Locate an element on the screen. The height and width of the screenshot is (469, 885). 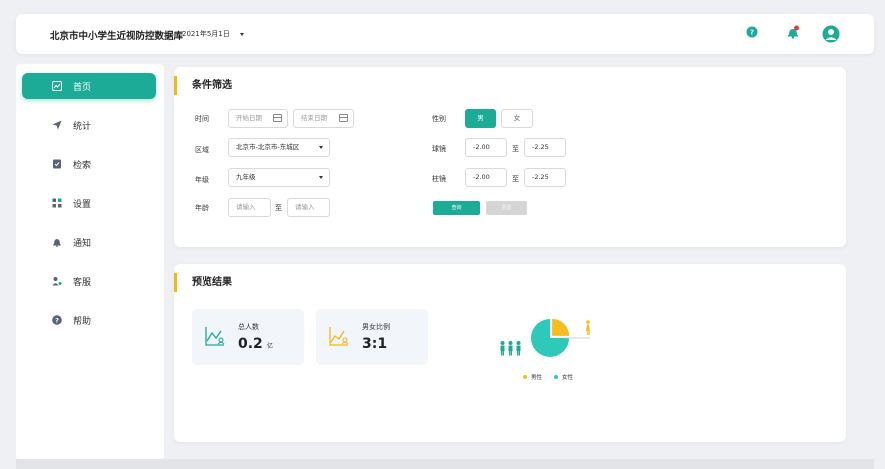
sidebar-item-label: 设置 is located at coordinates (82, 205).